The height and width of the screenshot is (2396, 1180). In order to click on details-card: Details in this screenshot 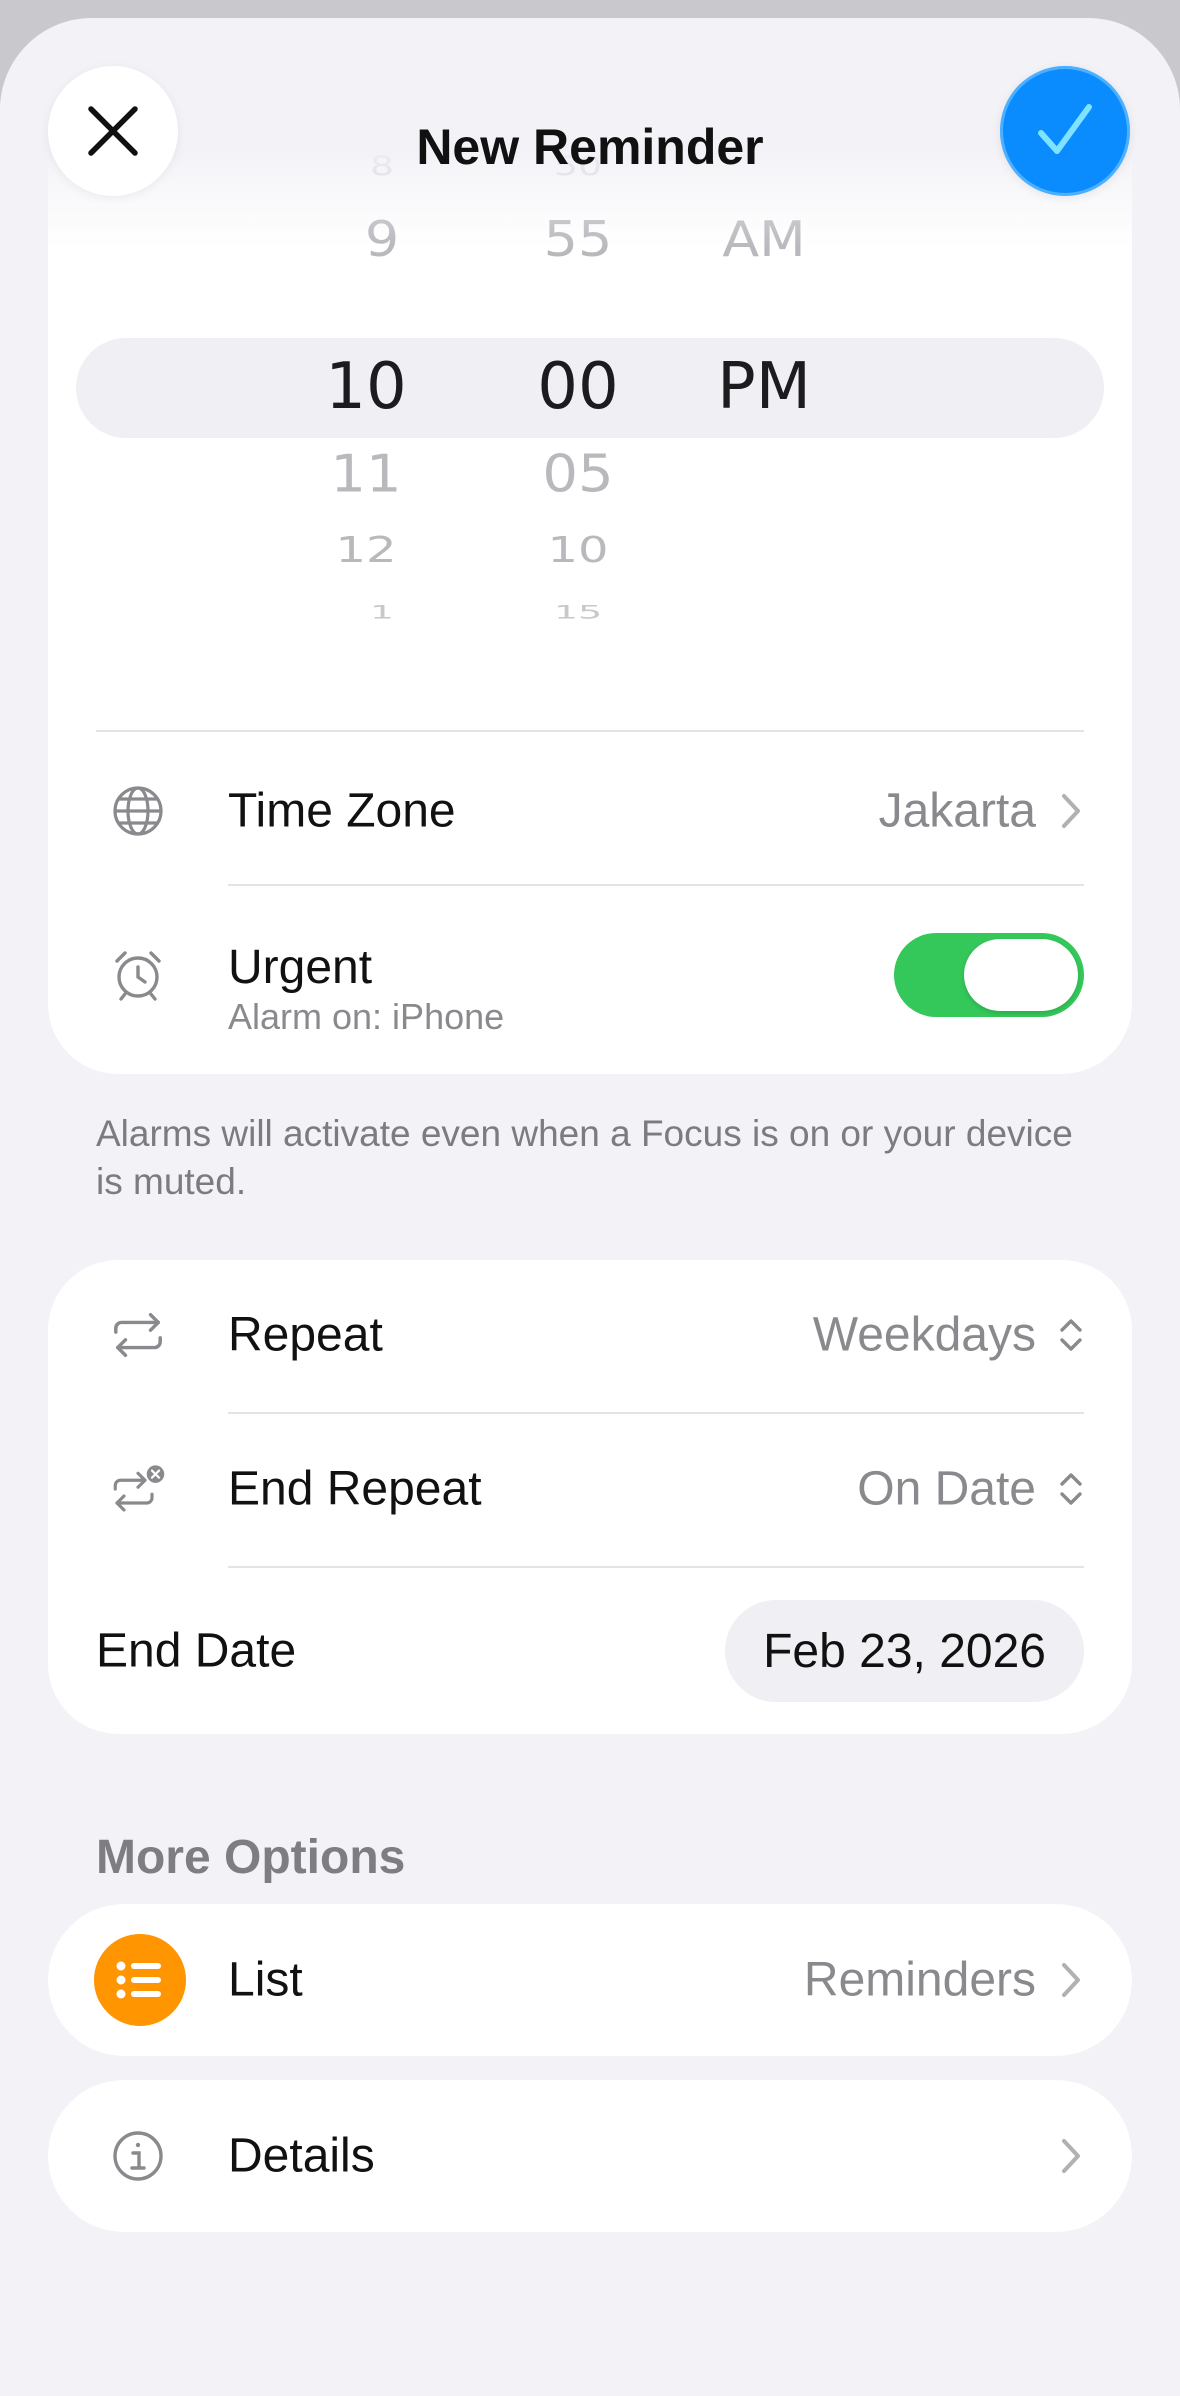, I will do `click(590, 2156)`.